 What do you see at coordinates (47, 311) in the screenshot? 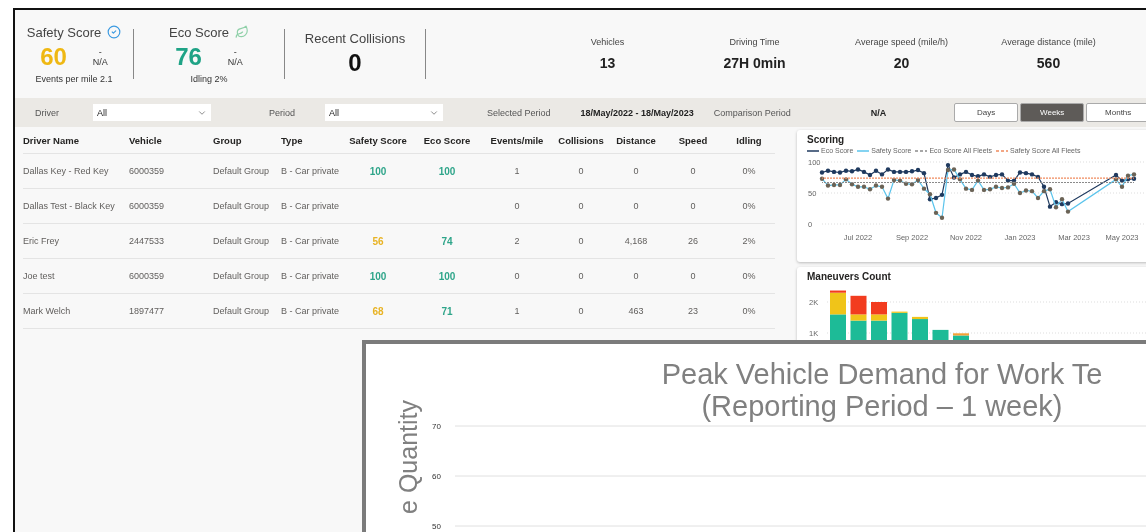
I see `table-cell-text: Mark Welch` at bounding box center [47, 311].